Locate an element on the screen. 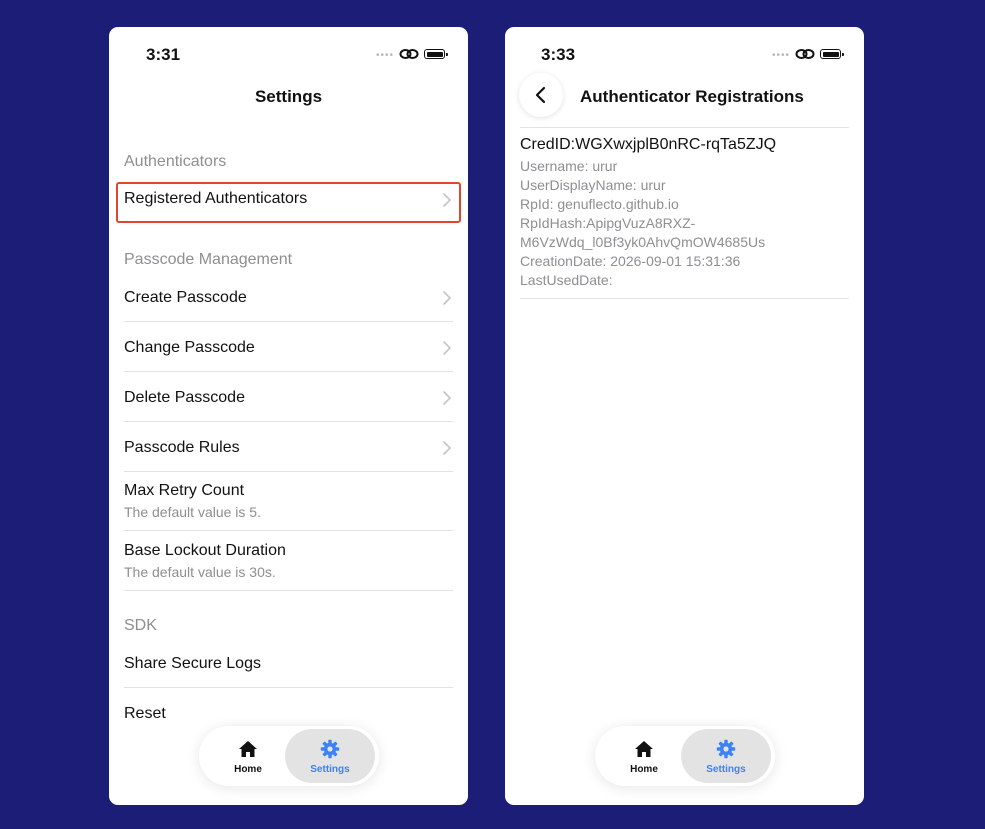 Image resolution: width=985 pixels, height=829 pixels. row-sublabel: The default value is 5. is located at coordinates (192, 512).